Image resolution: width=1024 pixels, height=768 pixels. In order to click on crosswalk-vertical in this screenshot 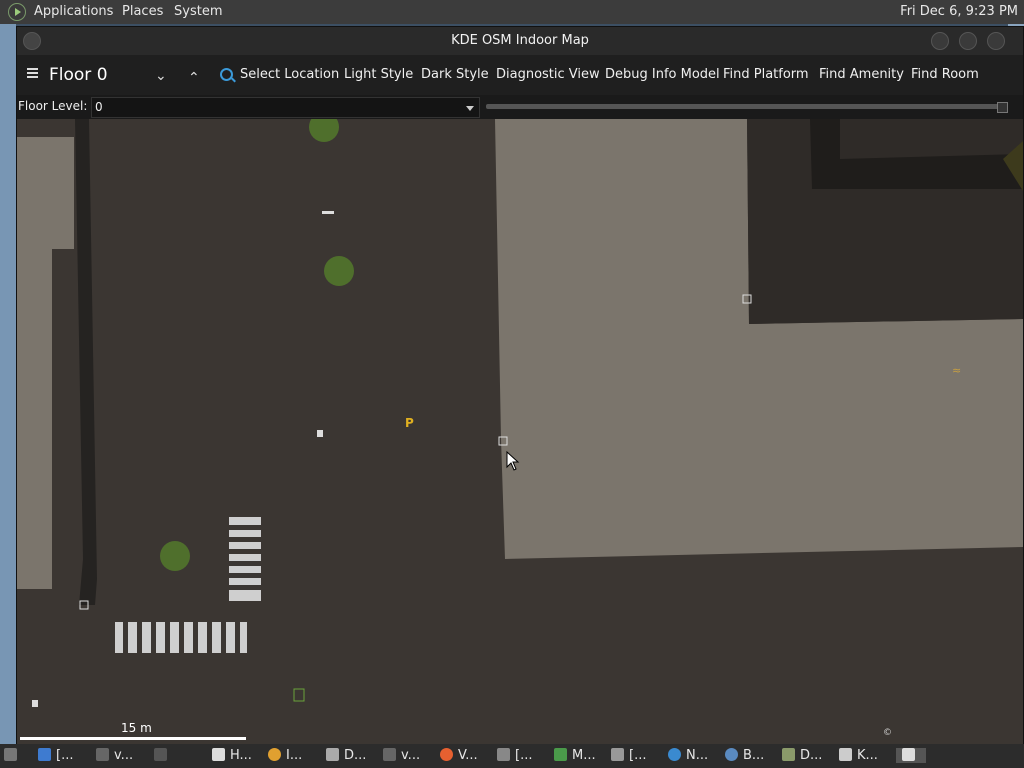, I will do `click(245, 559)`.